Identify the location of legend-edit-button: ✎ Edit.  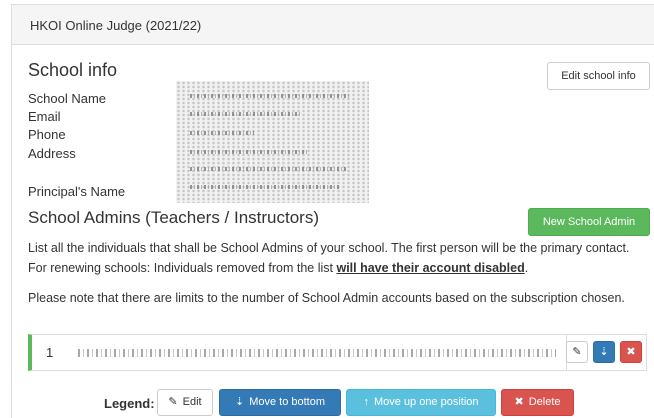
(185, 402).